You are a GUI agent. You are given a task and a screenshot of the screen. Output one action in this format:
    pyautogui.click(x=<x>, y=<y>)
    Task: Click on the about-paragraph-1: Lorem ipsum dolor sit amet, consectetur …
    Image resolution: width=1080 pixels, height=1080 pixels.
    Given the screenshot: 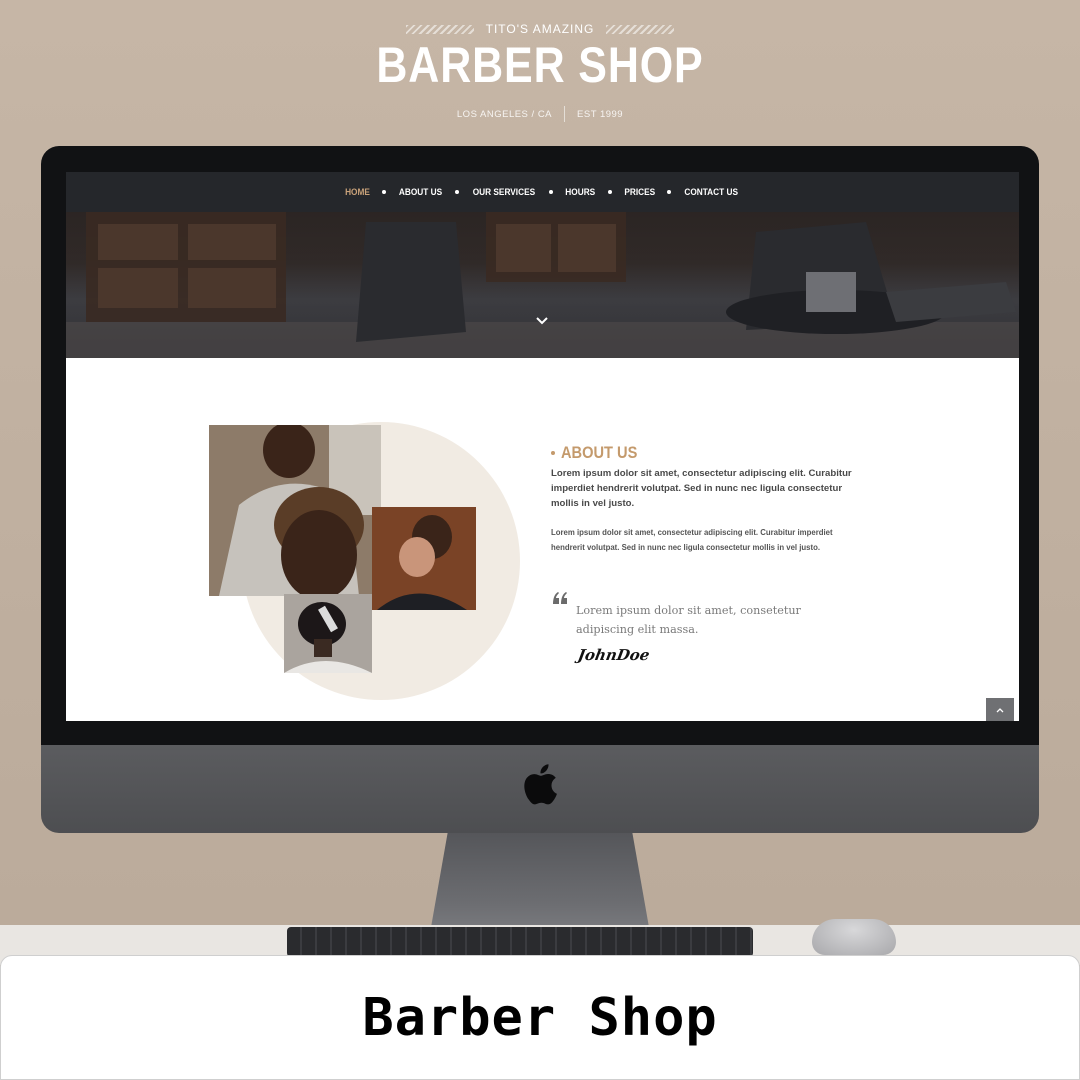 What is the action you would take?
    pyautogui.click(x=701, y=488)
    